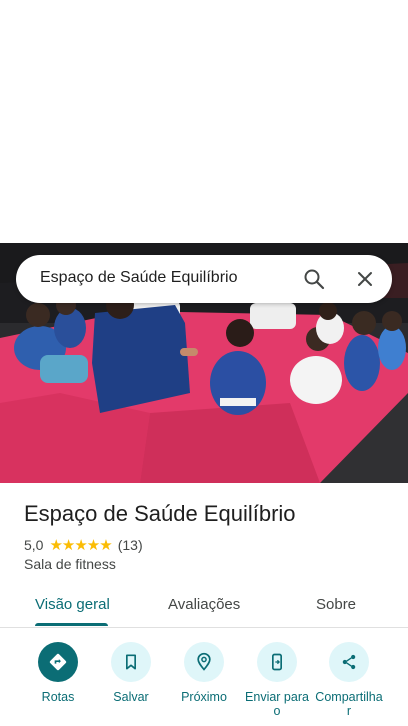 The image size is (408, 726). Describe the element at coordinates (71, 624) in the screenshot. I see `active-tab-indicator` at that location.